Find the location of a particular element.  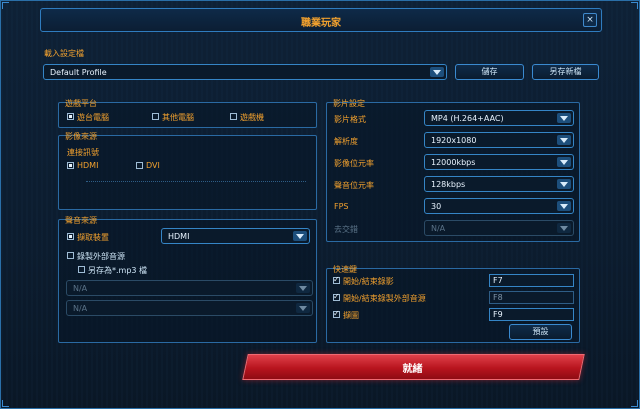

hotkey-screenshot-field: F9 is located at coordinates (531, 314).